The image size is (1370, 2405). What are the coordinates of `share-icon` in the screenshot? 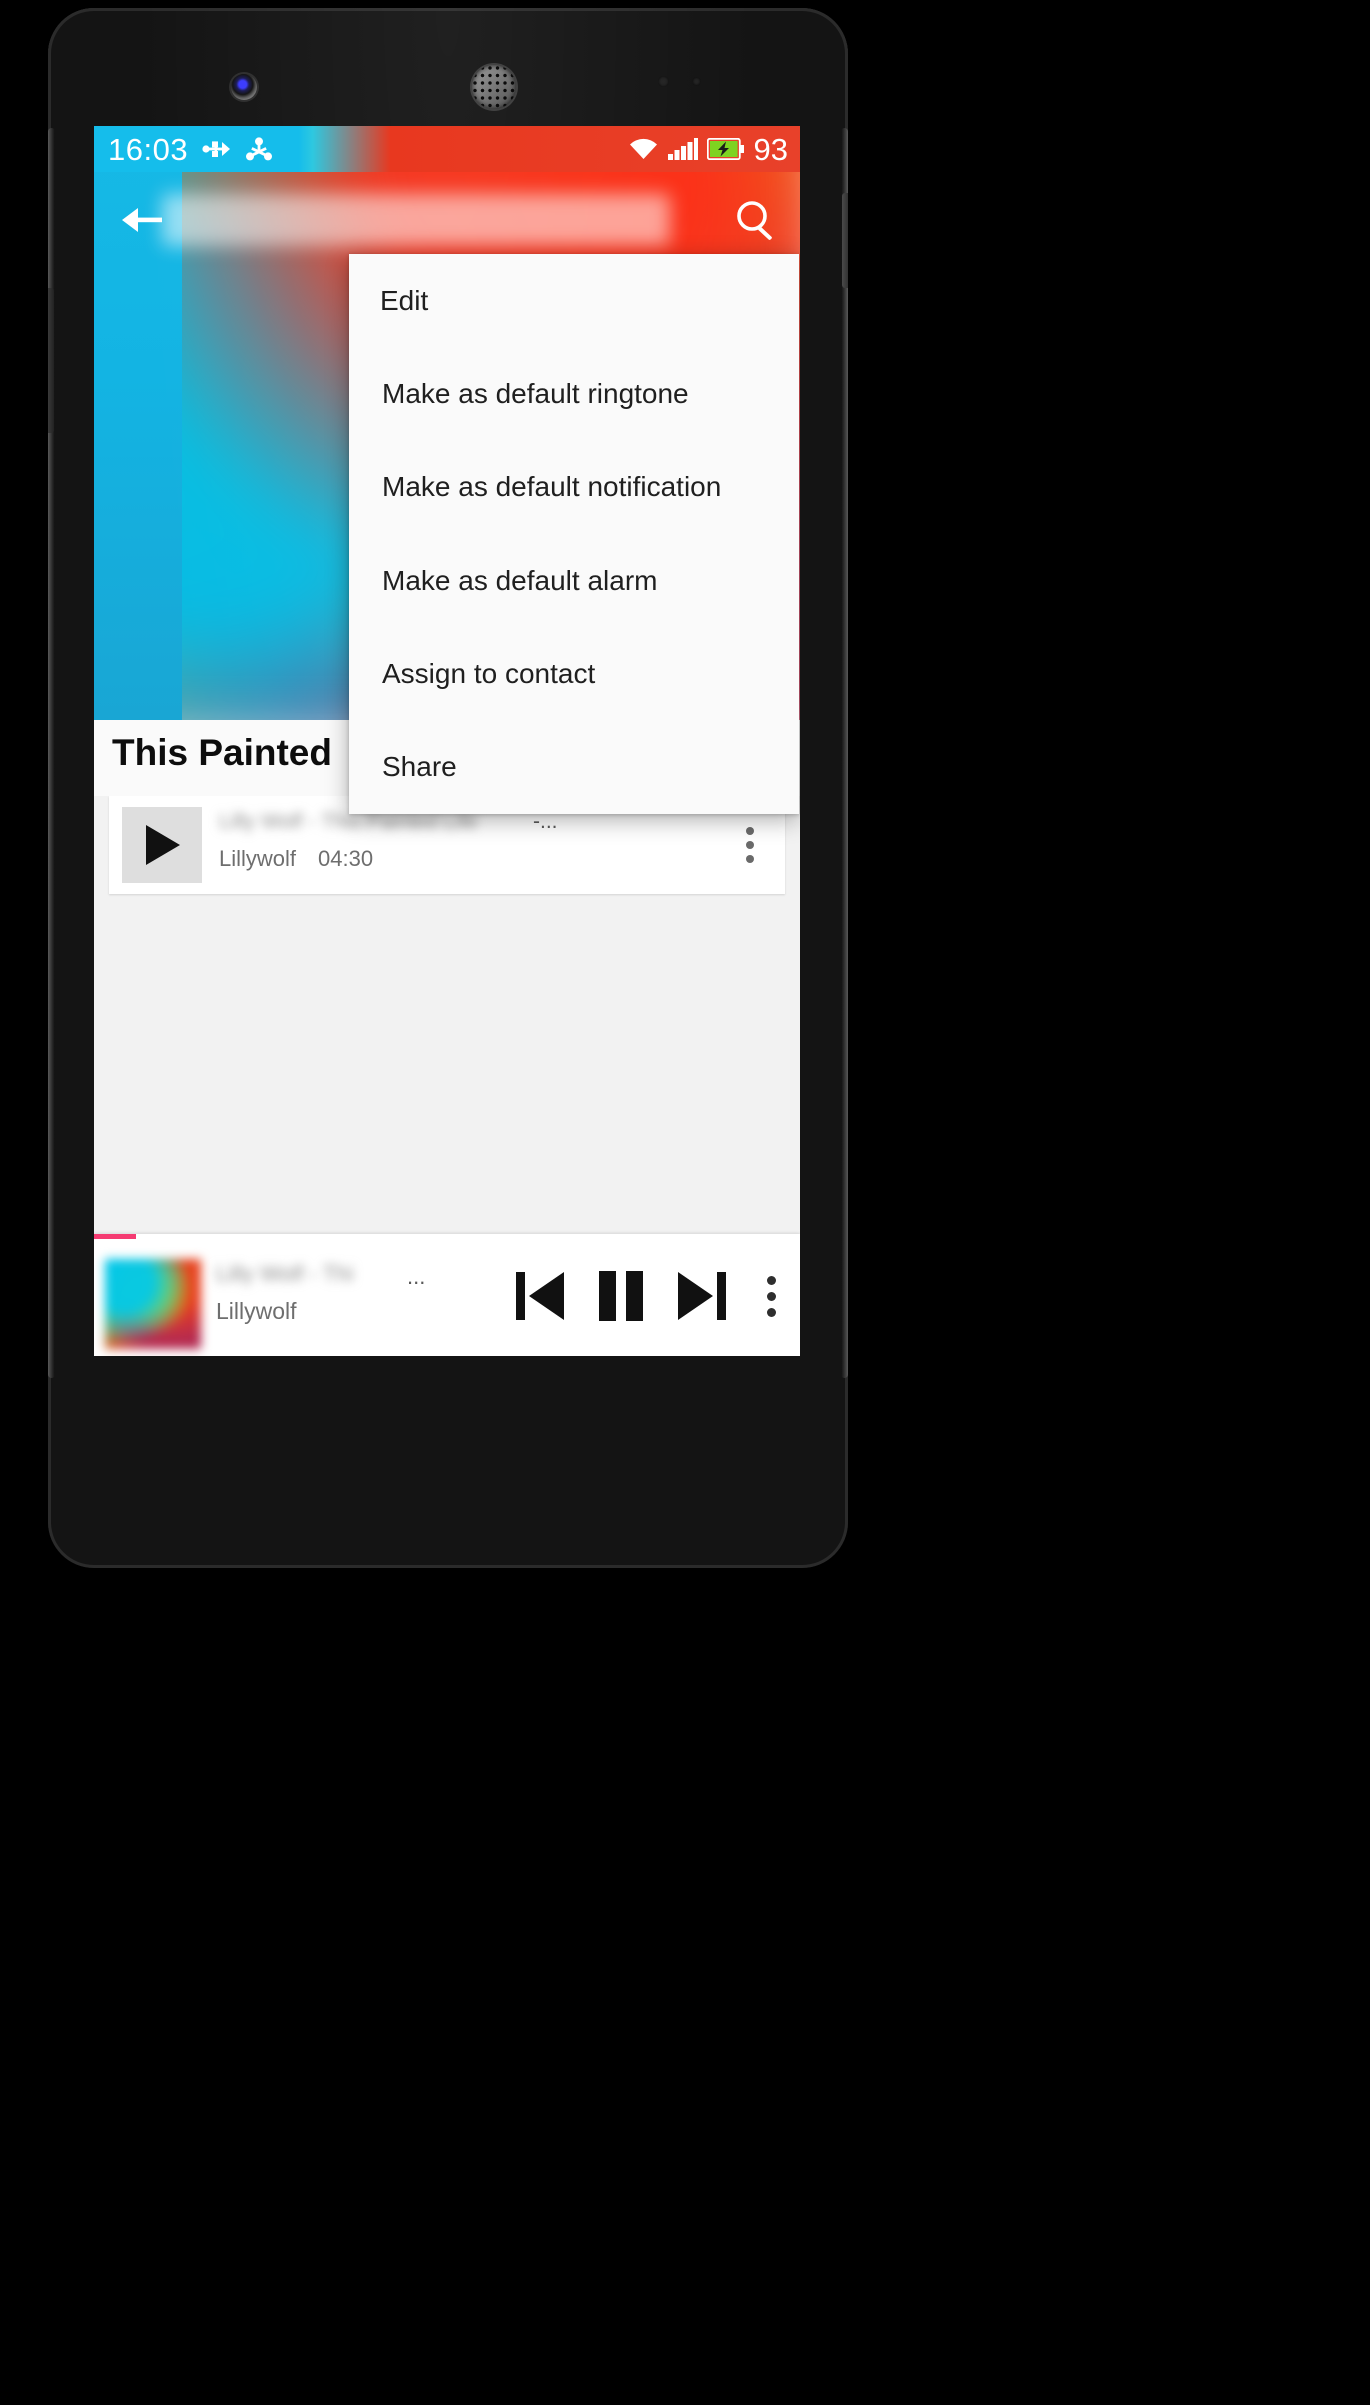 It's located at (259, 149).